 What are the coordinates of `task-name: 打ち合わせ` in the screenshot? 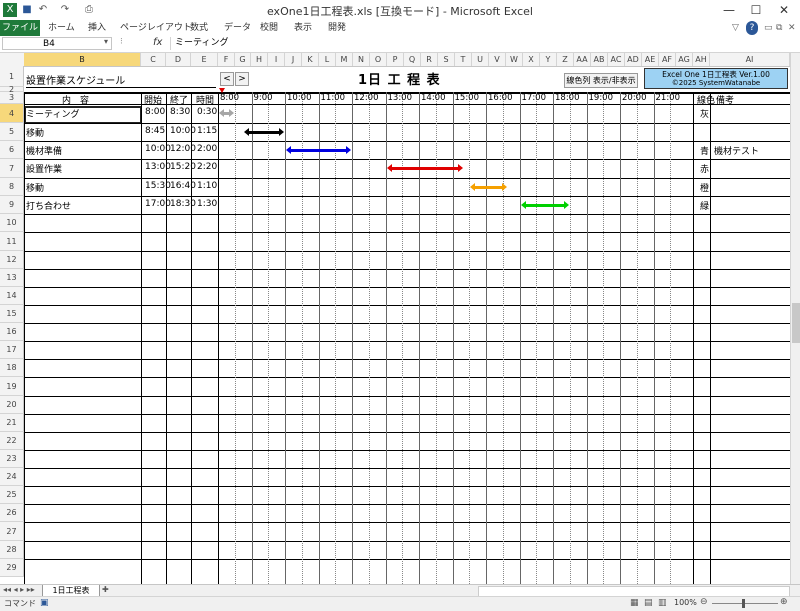 It's located at (48, 205).